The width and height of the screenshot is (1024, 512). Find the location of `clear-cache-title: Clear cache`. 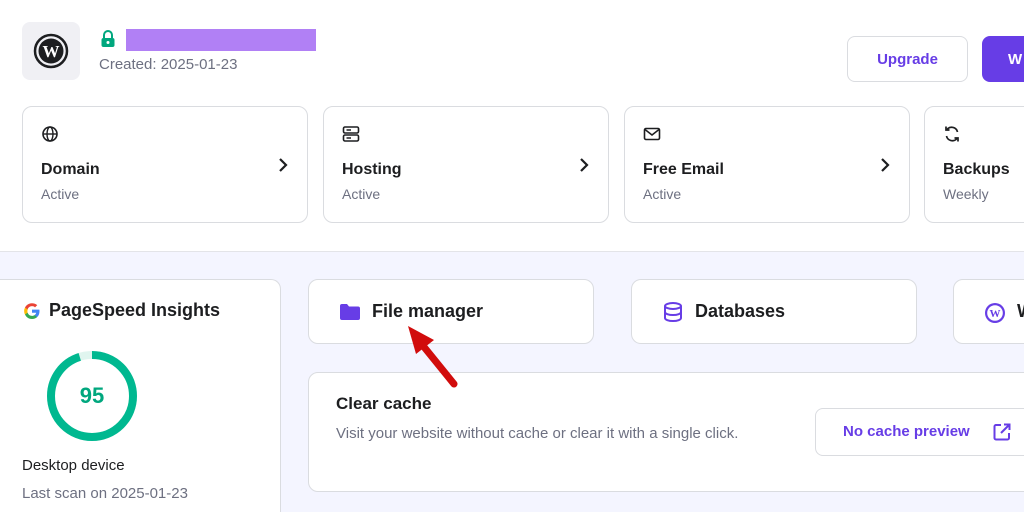

clear-cache-title: Clear cache is located at coordinates (384, 403).